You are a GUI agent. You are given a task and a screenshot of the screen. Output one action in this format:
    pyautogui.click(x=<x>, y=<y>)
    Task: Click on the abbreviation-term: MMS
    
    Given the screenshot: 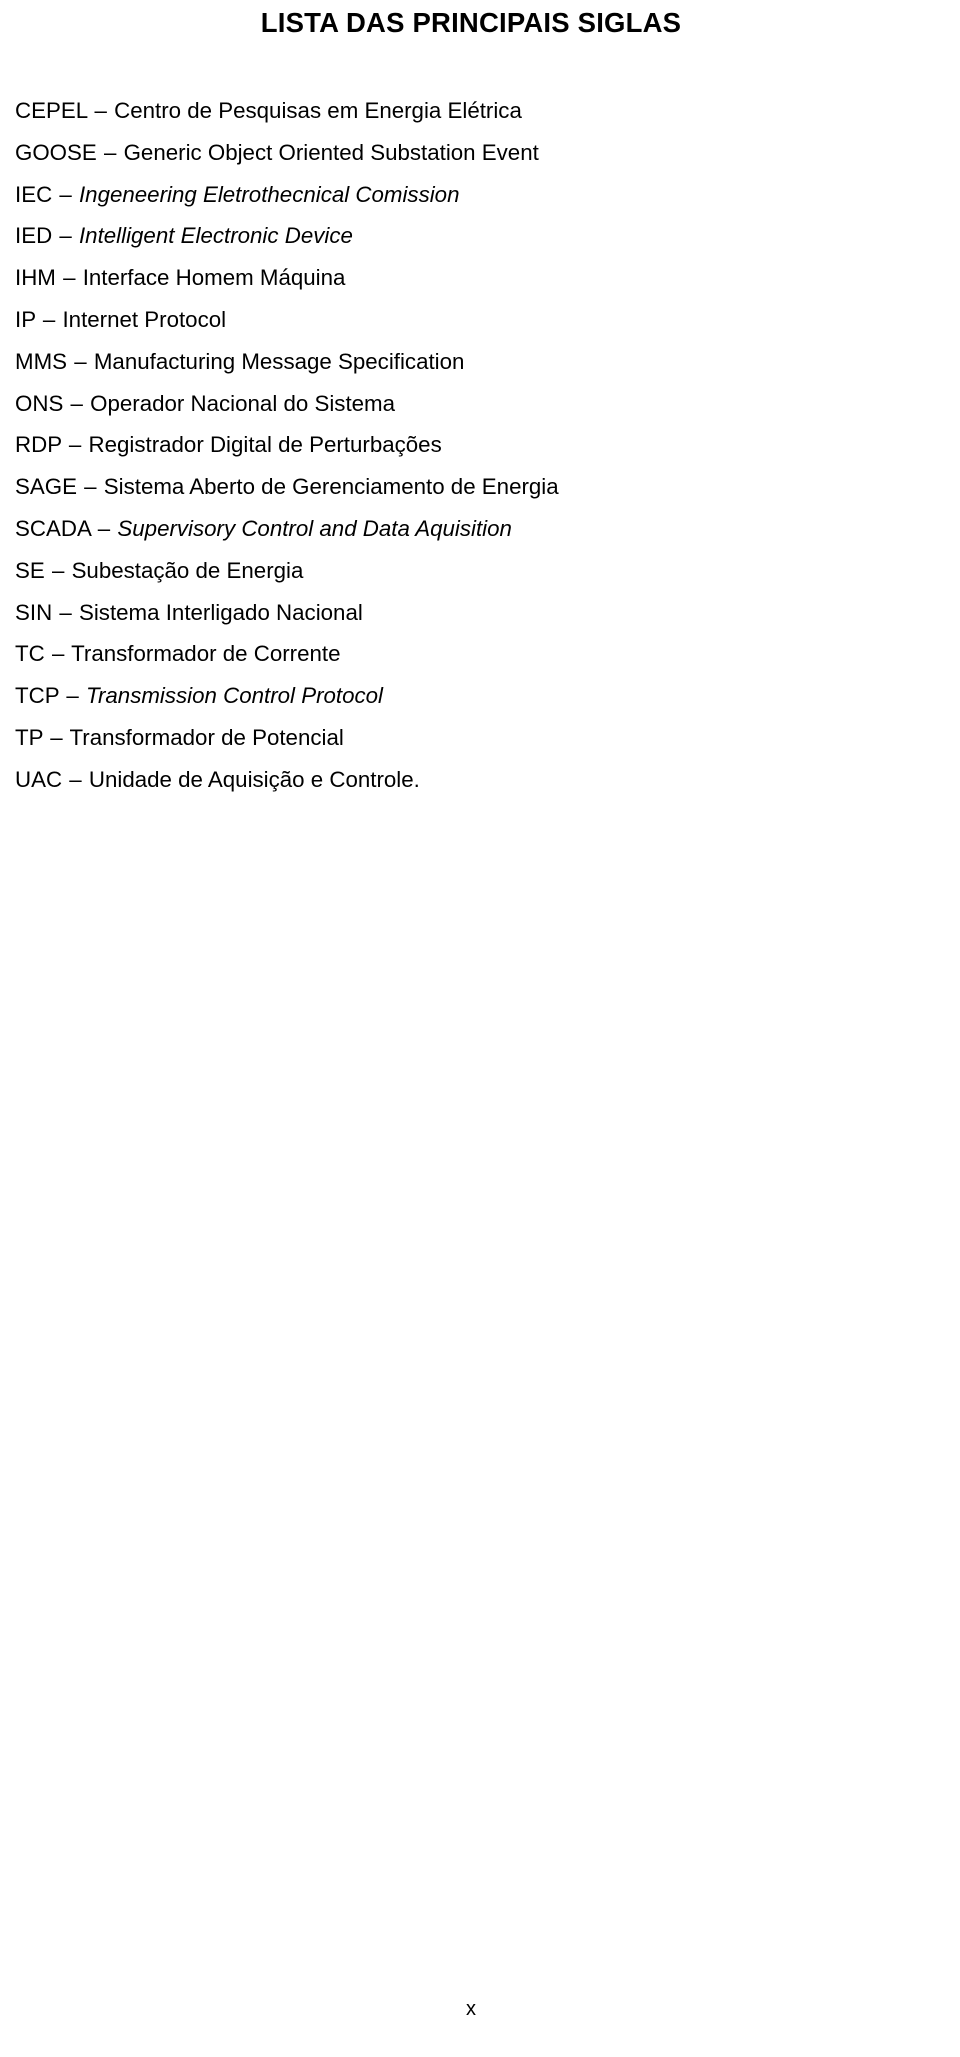 What is the action you would take?
    pyautogui.click(x=41, y=361)
    